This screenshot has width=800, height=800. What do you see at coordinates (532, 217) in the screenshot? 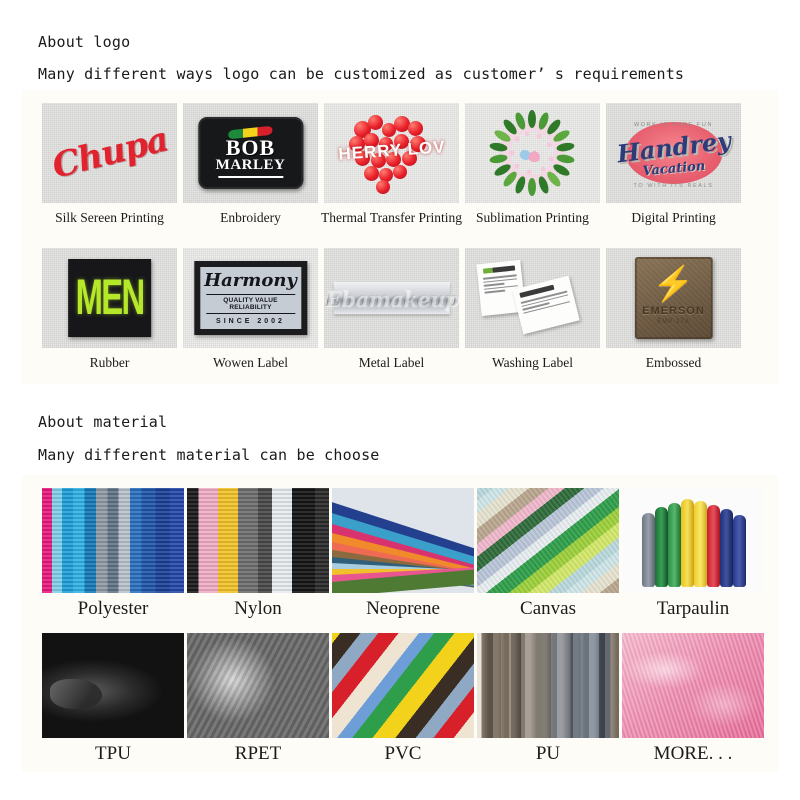
I see `logo-item-label: Sublimation Printing` at bounding box center [532, 217].